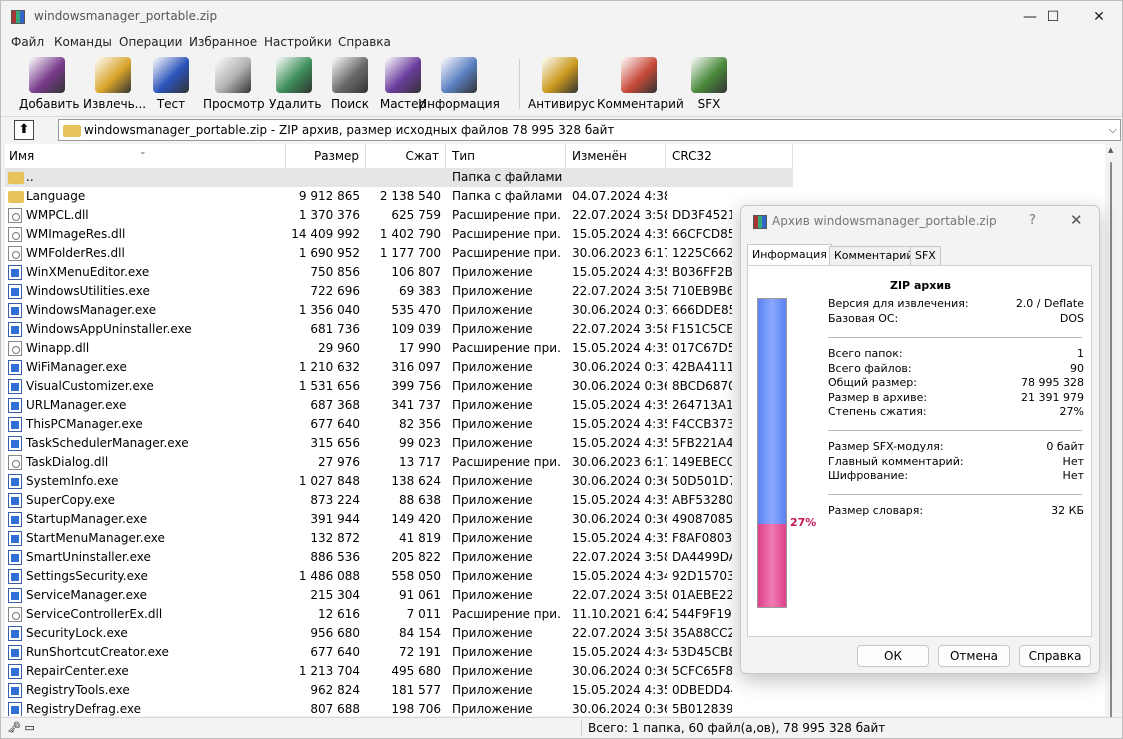  Describe the element at coordinates (616, 156) in the screenshot. I see `column-modified: Изменён` at that location.